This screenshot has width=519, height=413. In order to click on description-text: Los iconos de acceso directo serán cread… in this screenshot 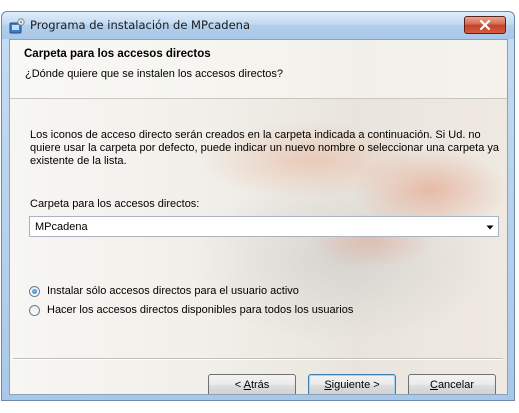, I will do `click(265, 148)`.